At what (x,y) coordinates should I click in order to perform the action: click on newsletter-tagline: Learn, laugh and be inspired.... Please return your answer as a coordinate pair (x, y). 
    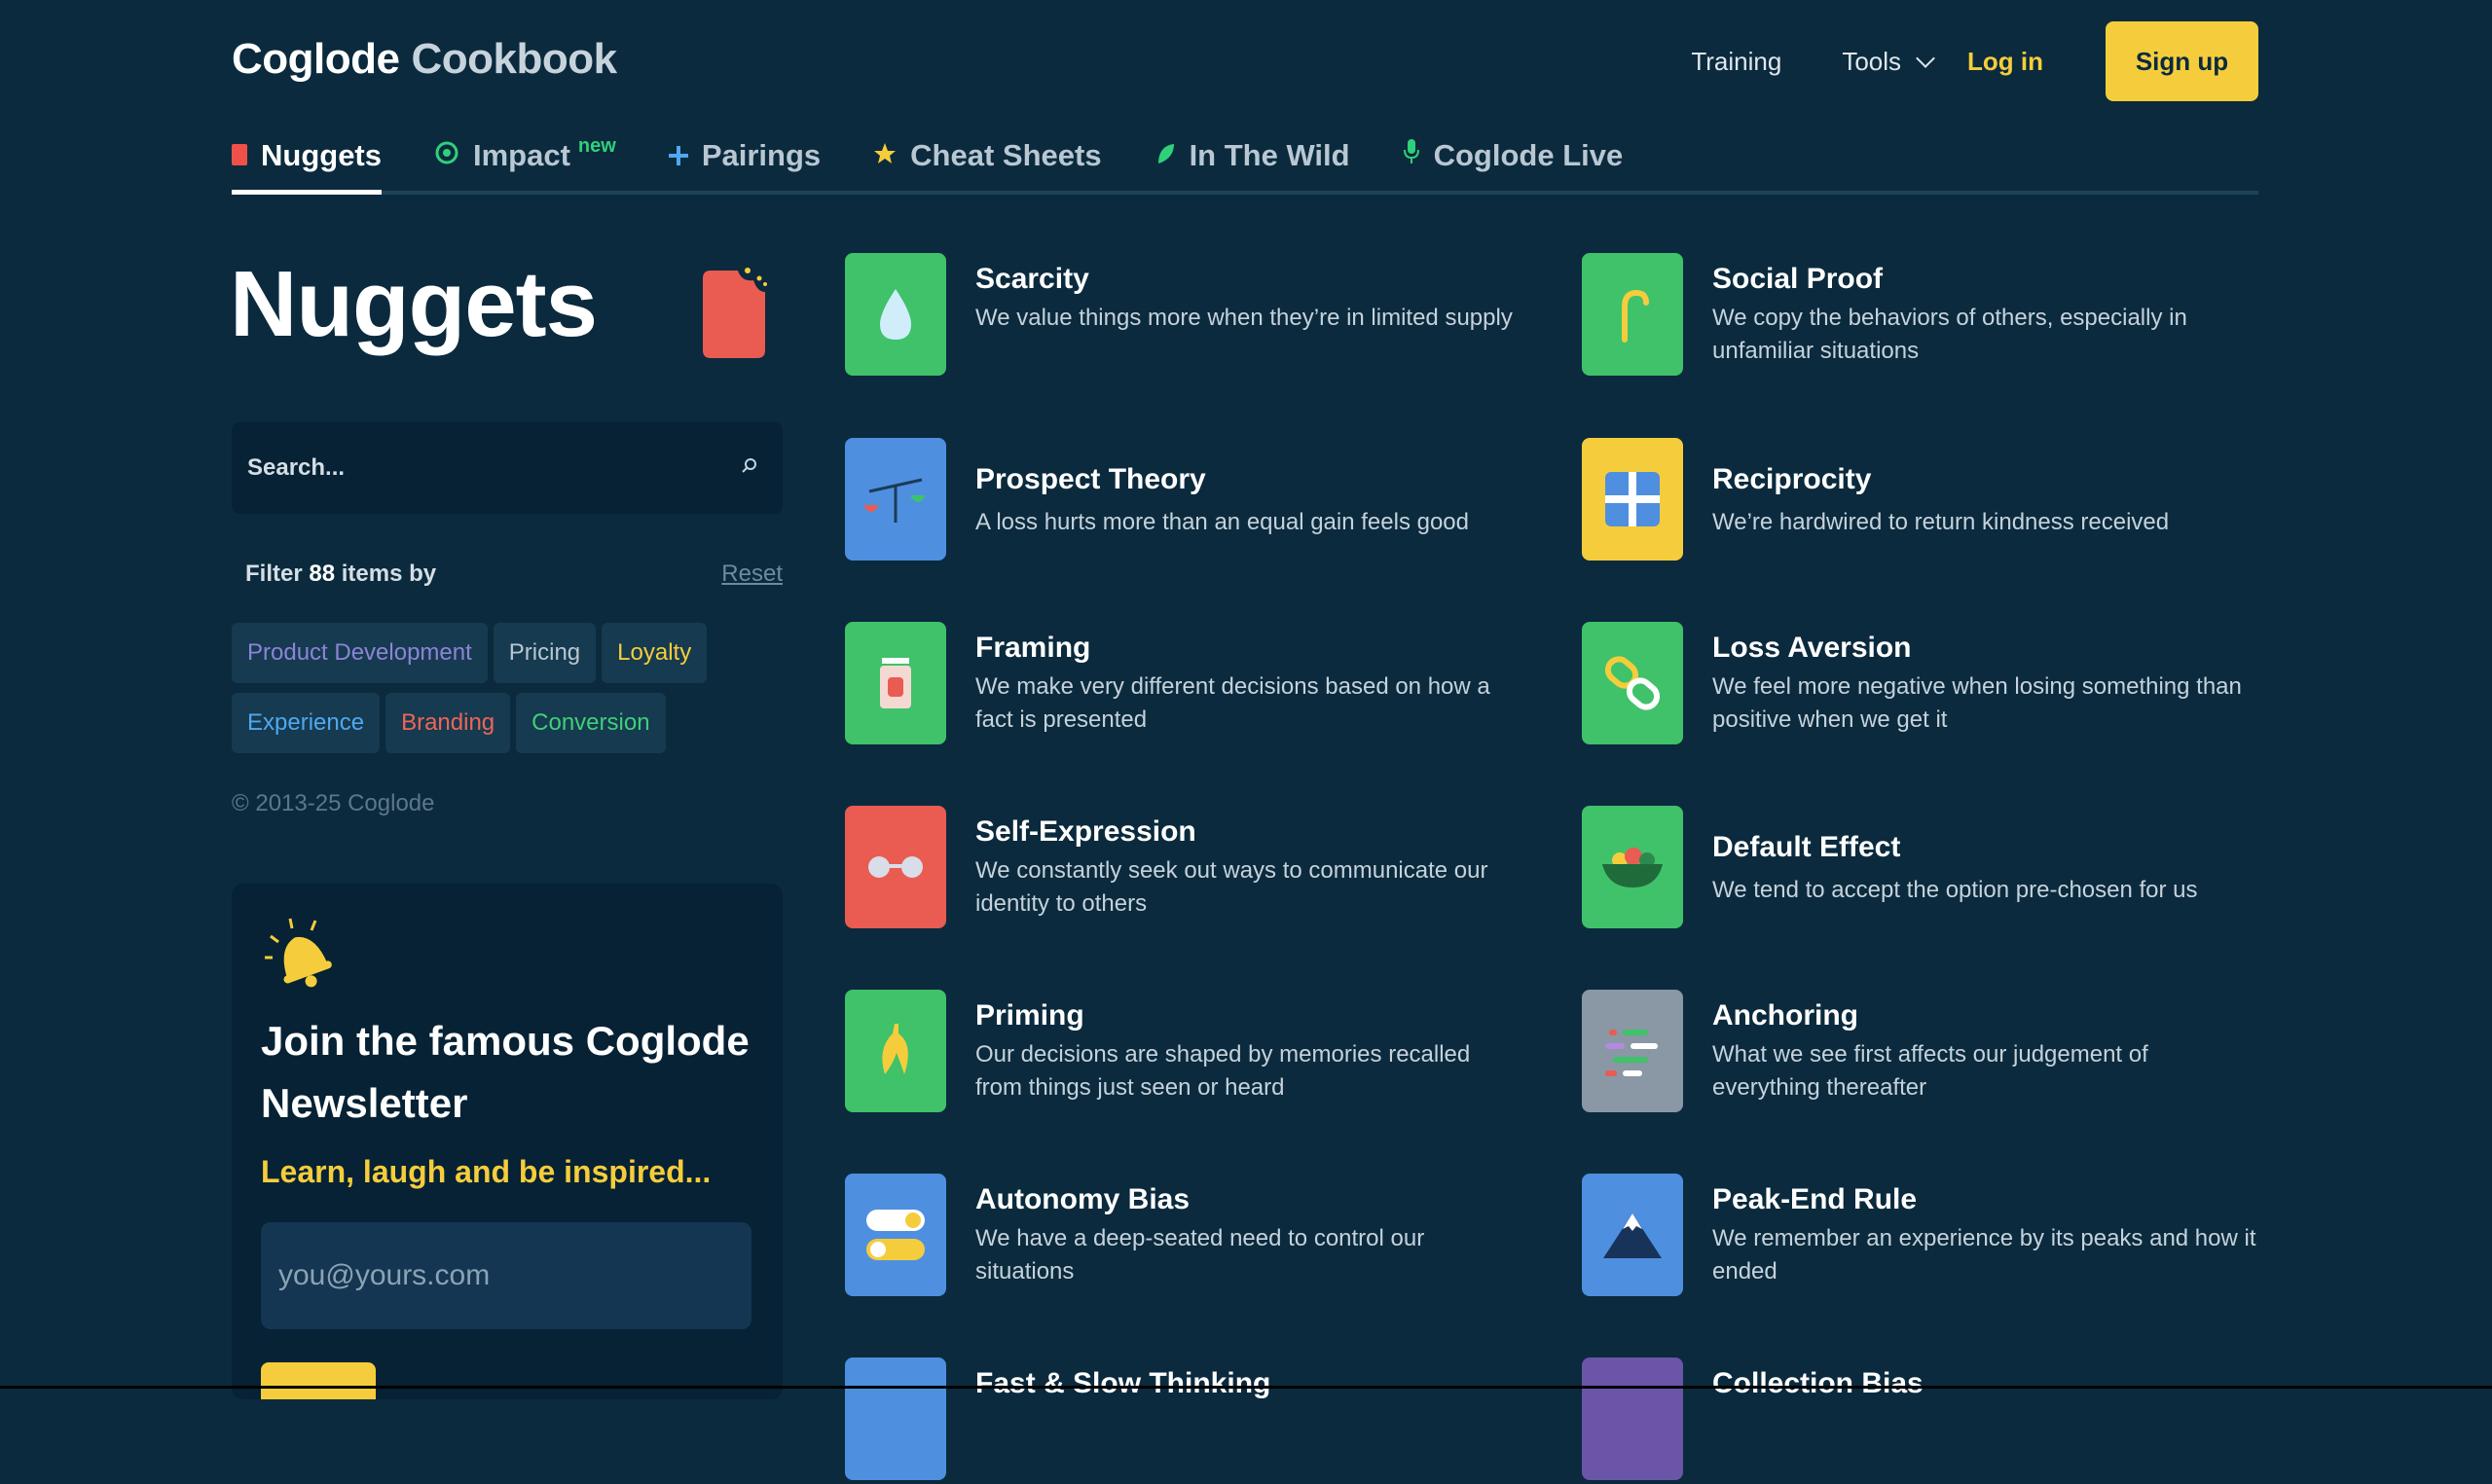
    Looking at the image, I should click on (486, 1171).